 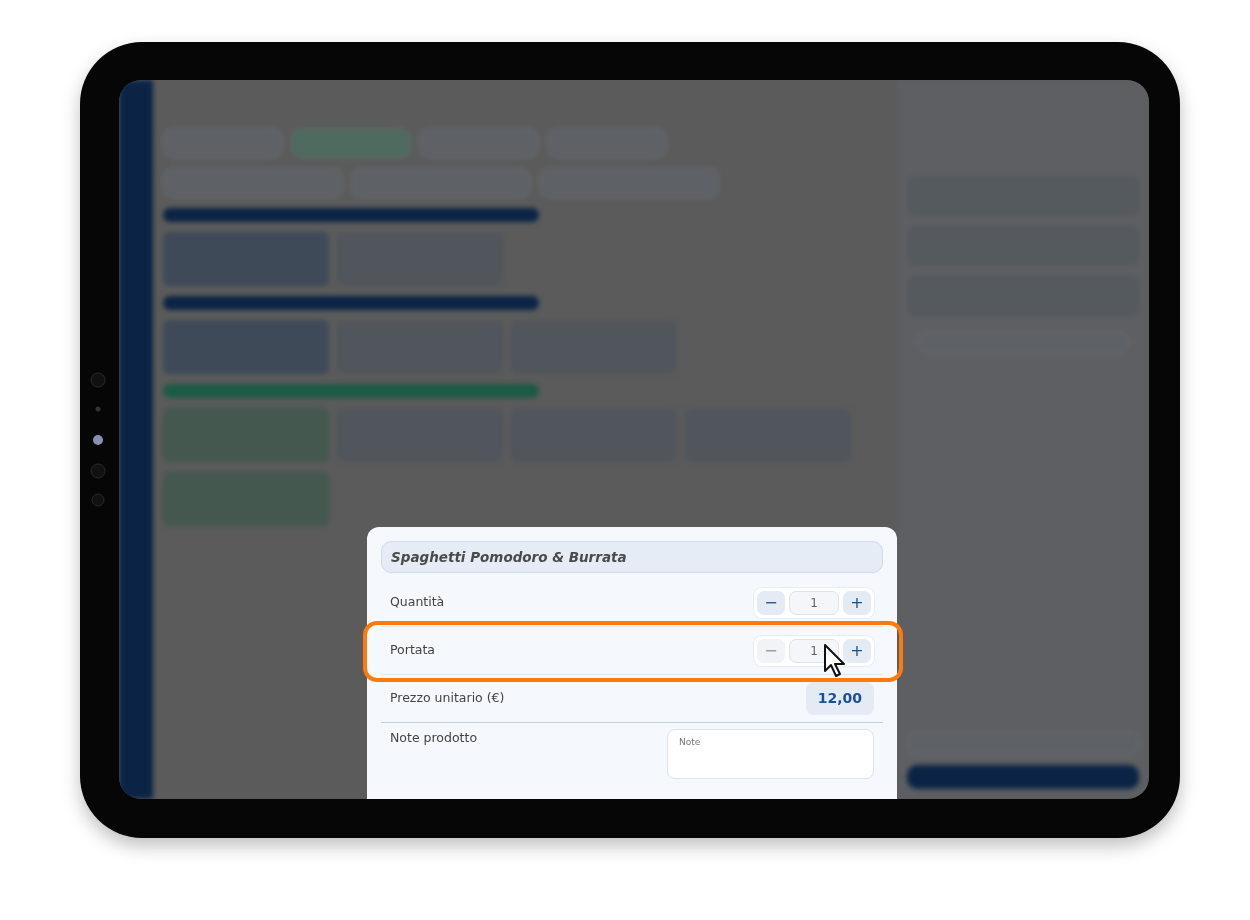 I want to click on field-label: Prezzo unitario (€), so click(x=447, y=698).